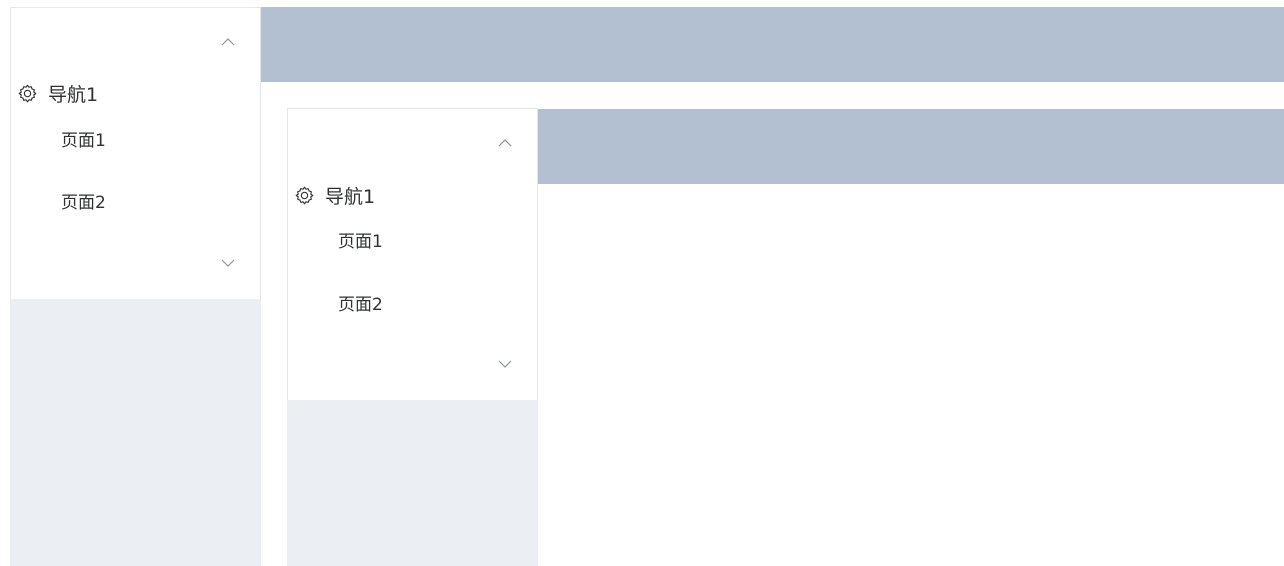 This screenshot has width=1284, height=566. Describe the element at coordinates (135, 153) in the screenshot. I see `outer-sidebar-menu: 导航1 页面1 页面2` at that location.